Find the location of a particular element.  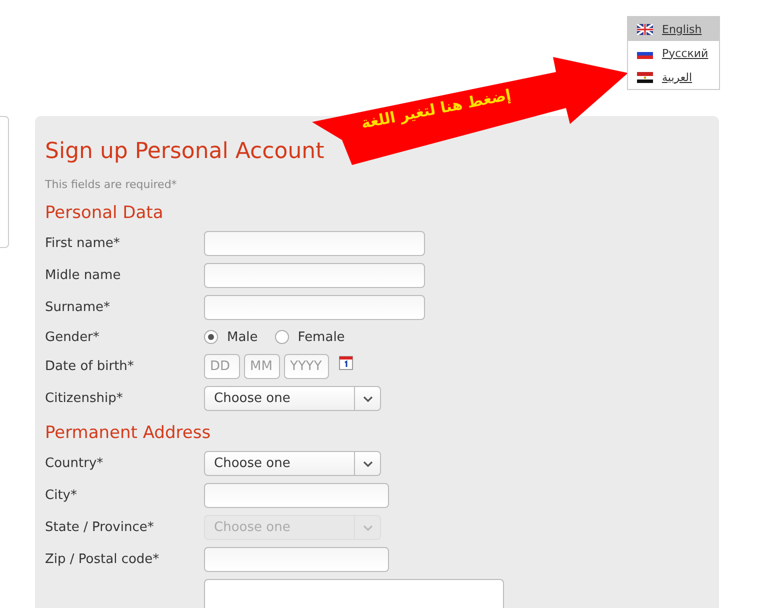

date-field: YYYY is located at coordinates (306, 366).